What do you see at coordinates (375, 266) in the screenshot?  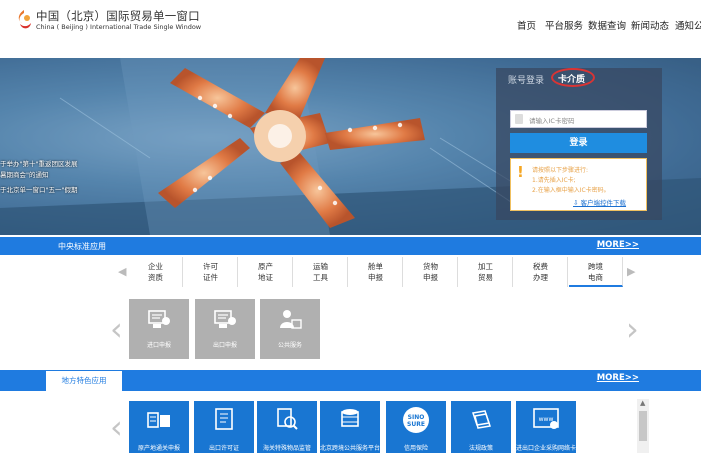 I see `tab-label: 舱单` at bounding box center [375, 266].